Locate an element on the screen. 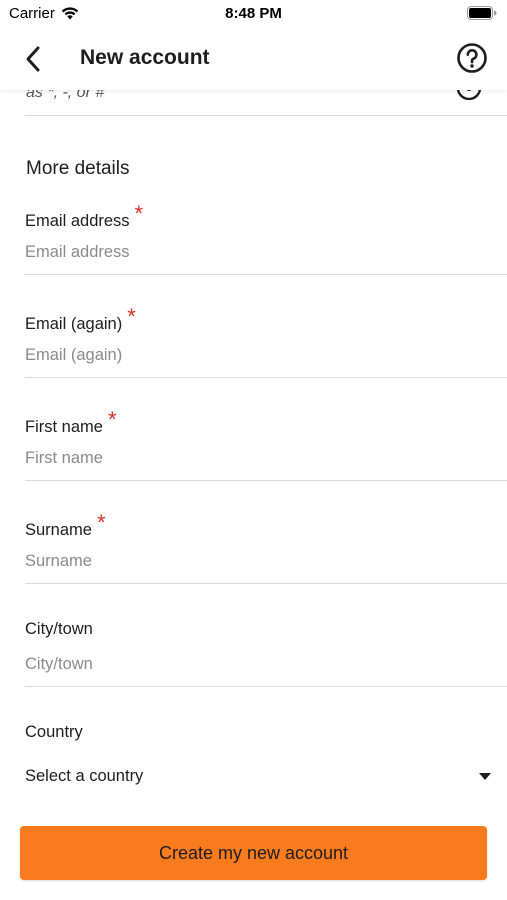  first-name-input is located at coordinates (260, 458).